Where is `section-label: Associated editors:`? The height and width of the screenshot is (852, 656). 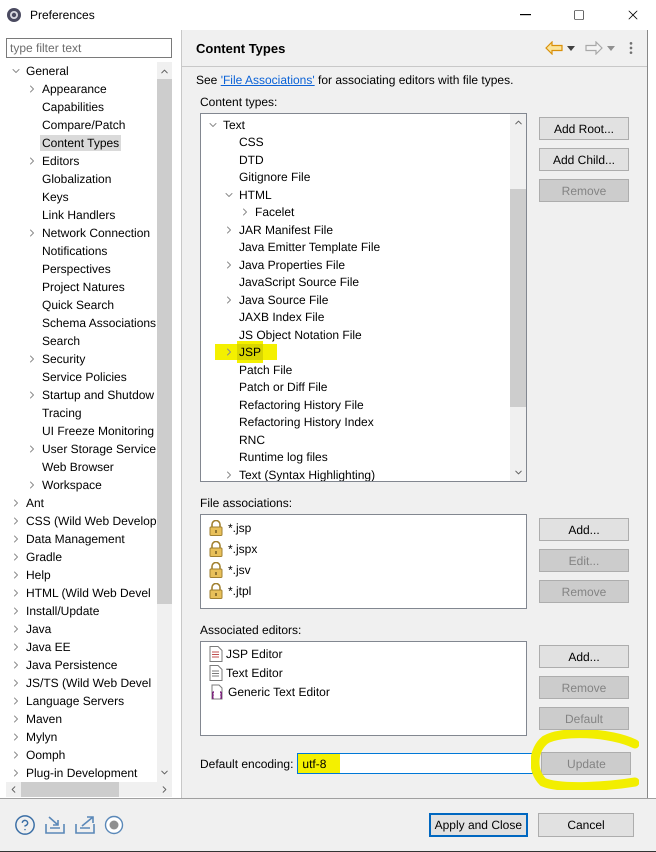
section-label: Associated editors: is located at coordinates (251, 630).